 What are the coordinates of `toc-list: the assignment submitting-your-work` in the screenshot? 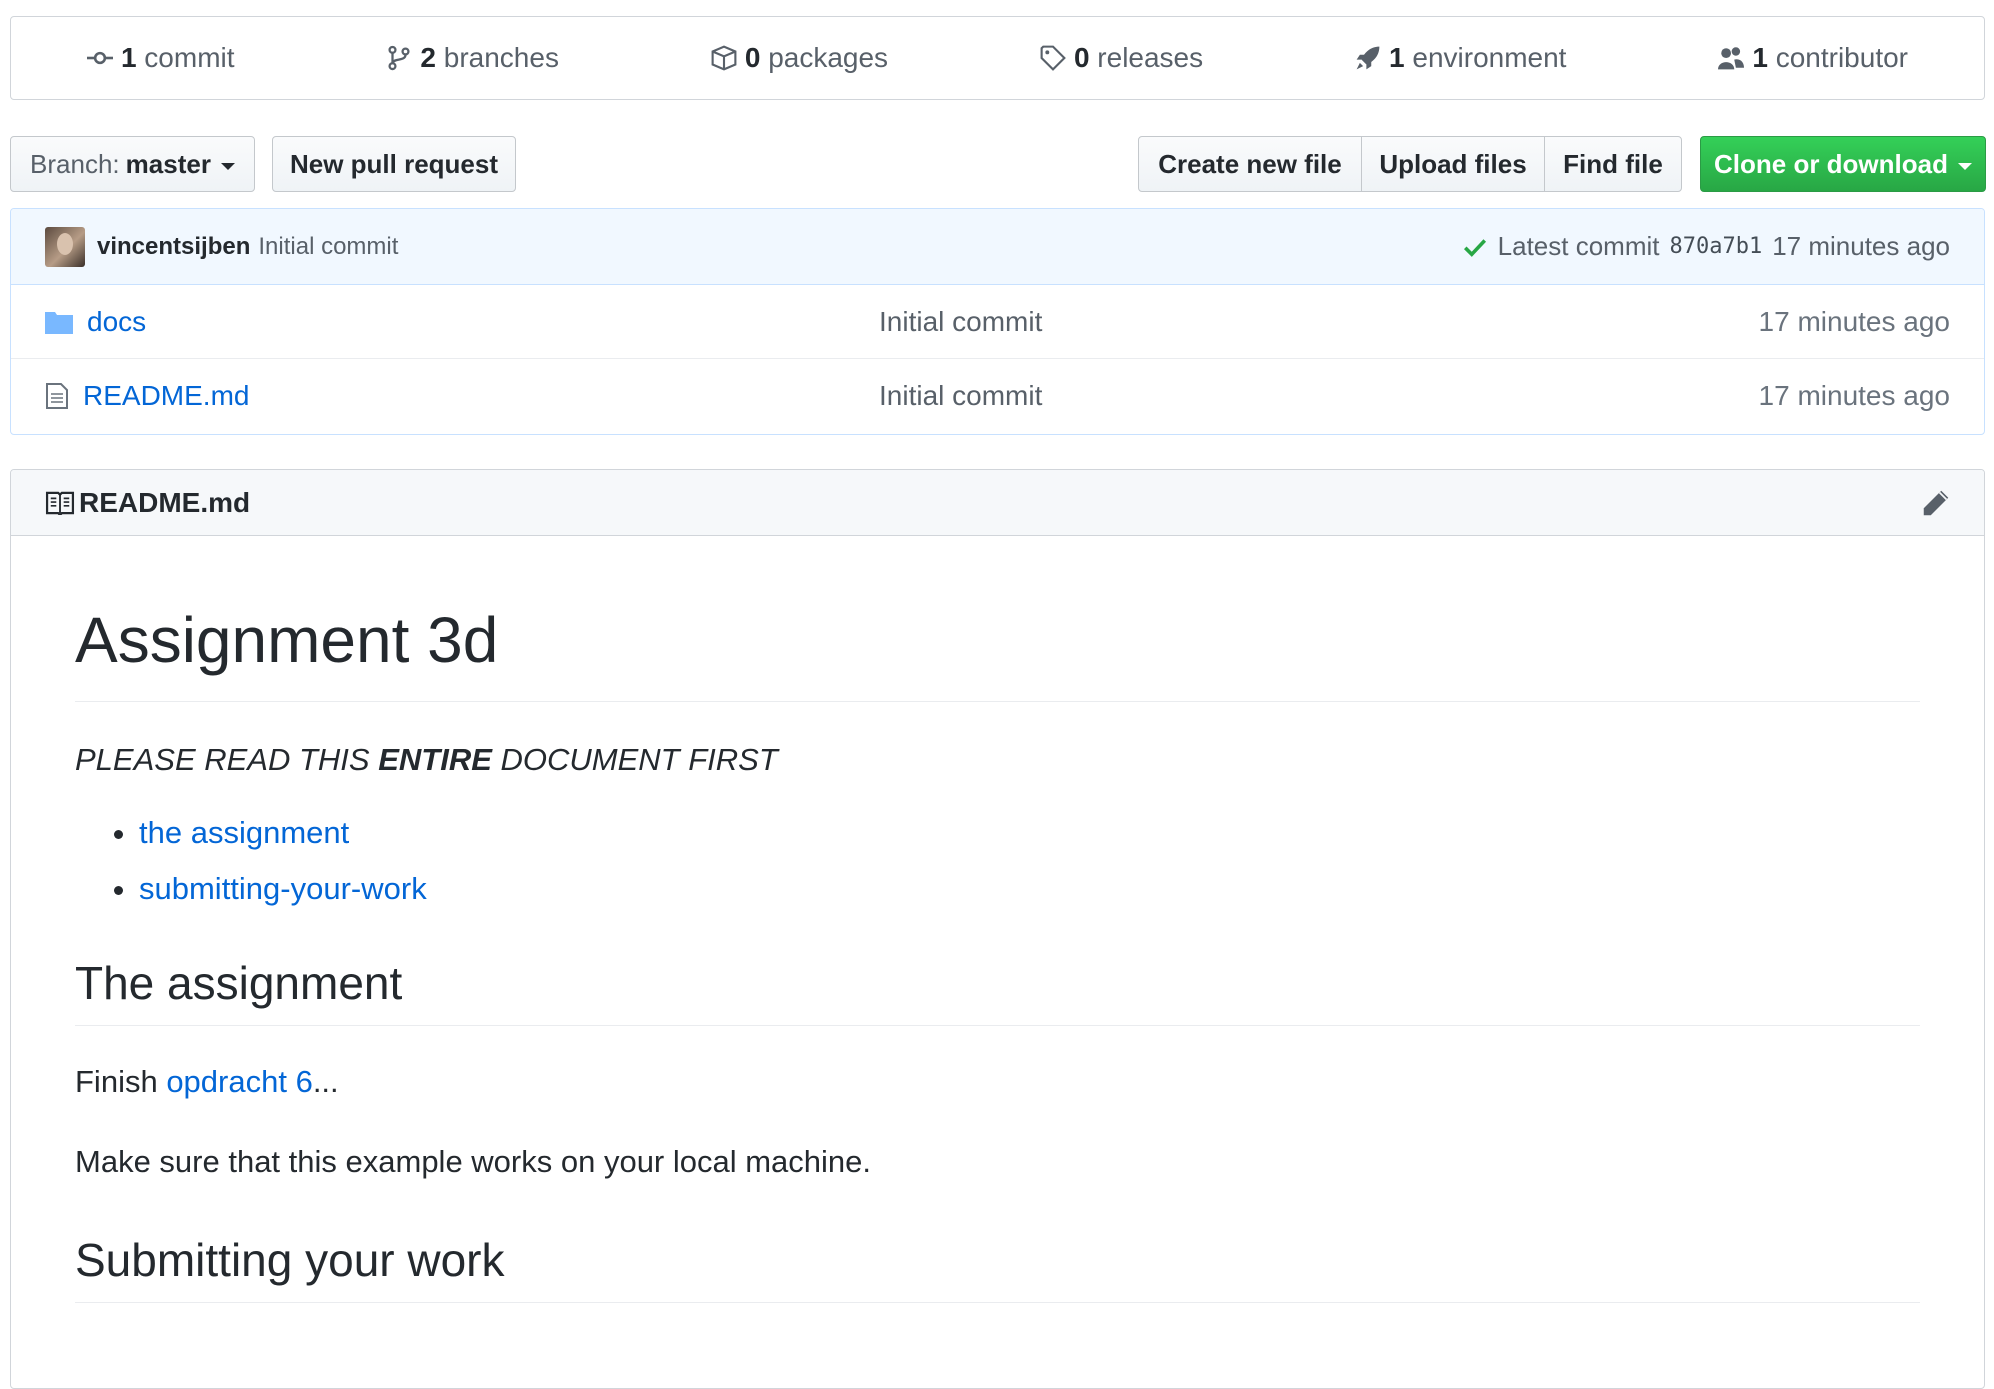 It's located at (997, 860).